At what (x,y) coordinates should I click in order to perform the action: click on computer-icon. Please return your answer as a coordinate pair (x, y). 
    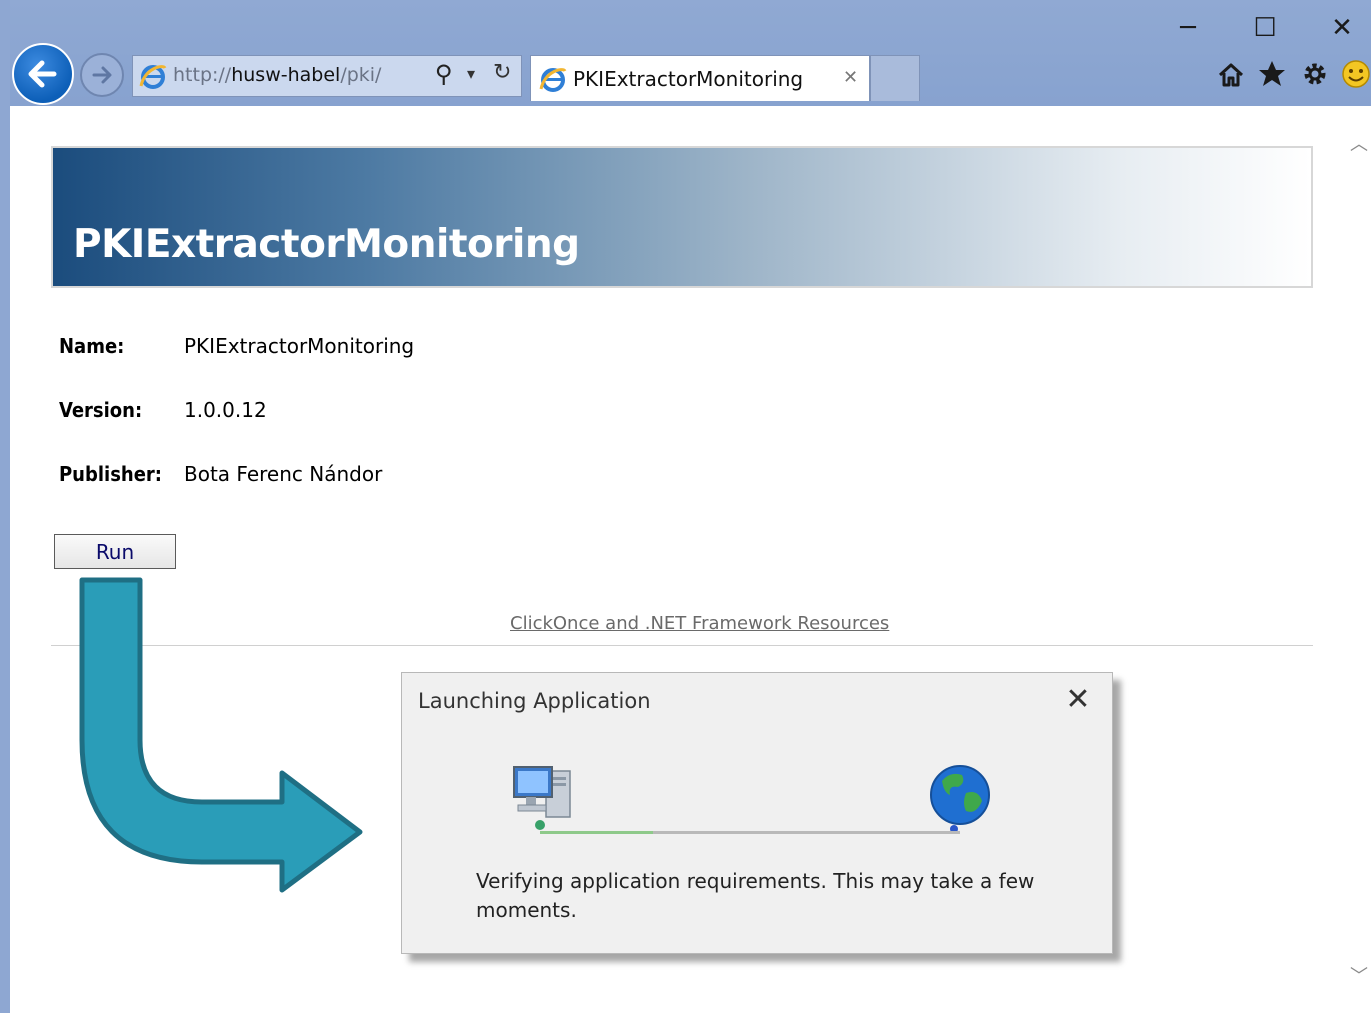
    Looking at the image, I should click on (542, 798).